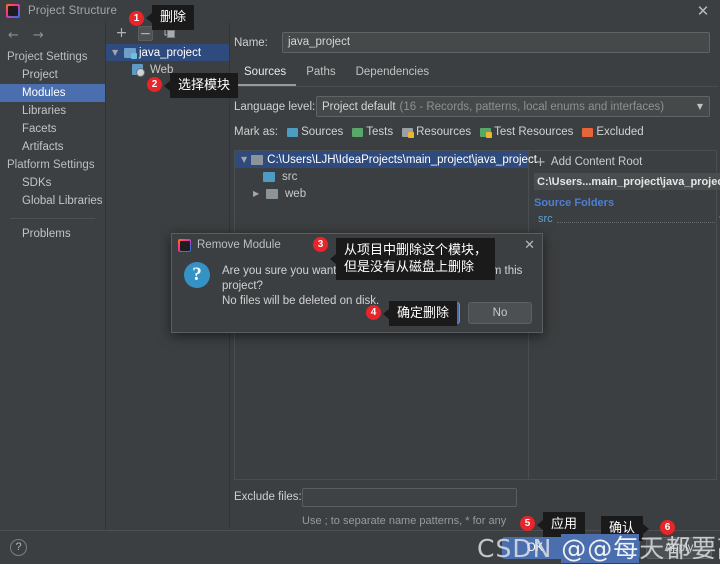  I want to click on mark-as-tests-button: Tests, so click(372, 132).